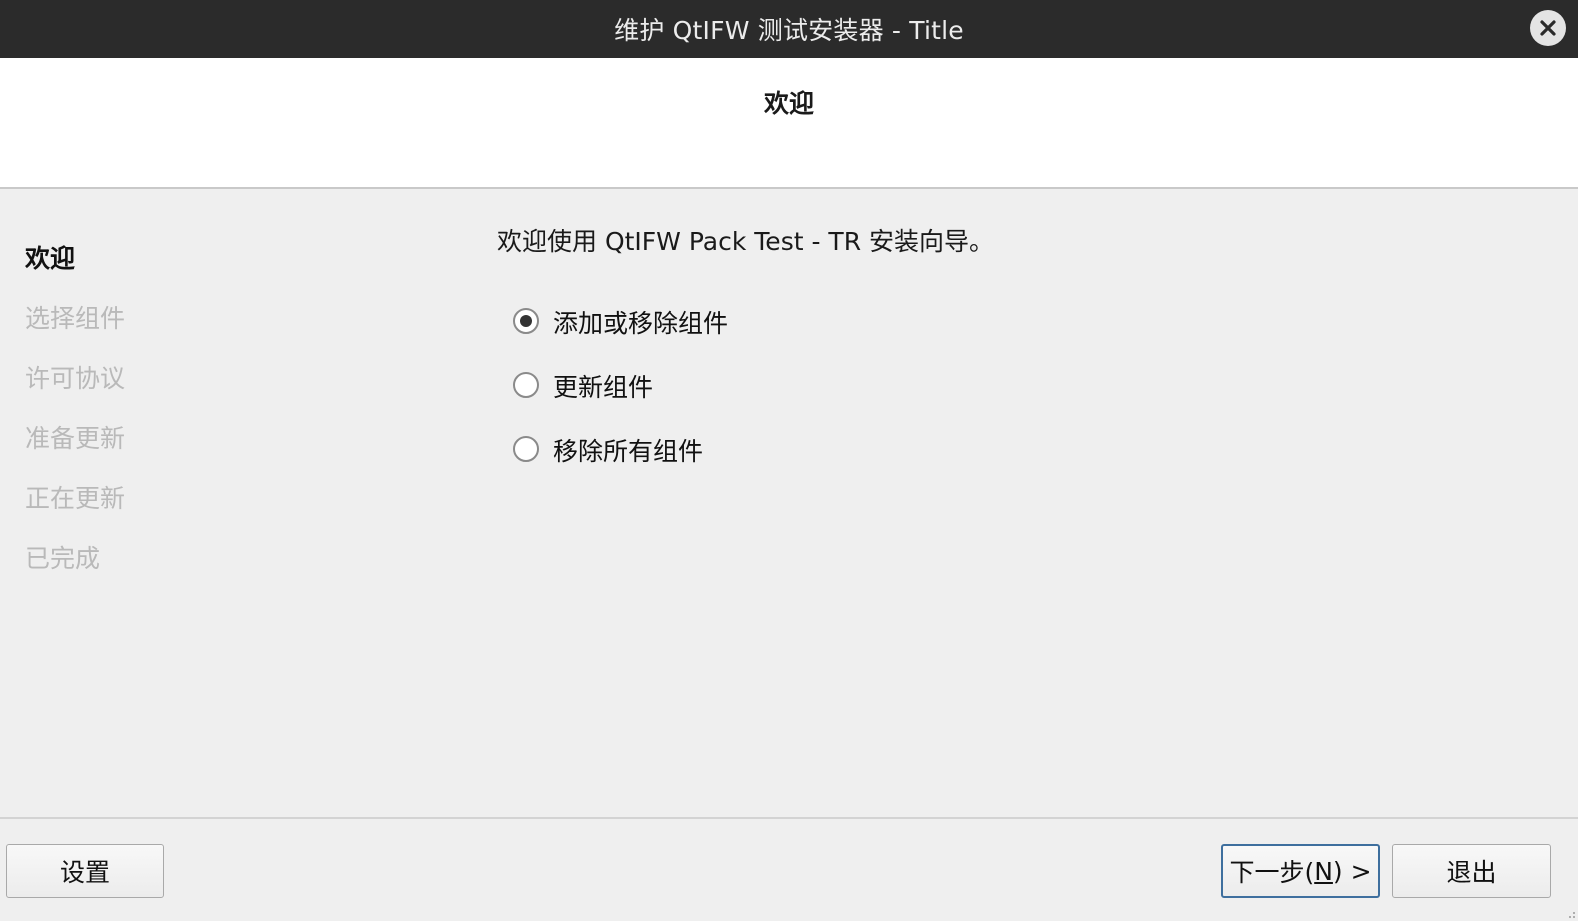 Image resolution: width=1578 pixels, height=921 pixels. What do you see at coordinates (788, 103) in the screenshot?
I see `page-title: 欢迎` at bounding box center [788, 103].